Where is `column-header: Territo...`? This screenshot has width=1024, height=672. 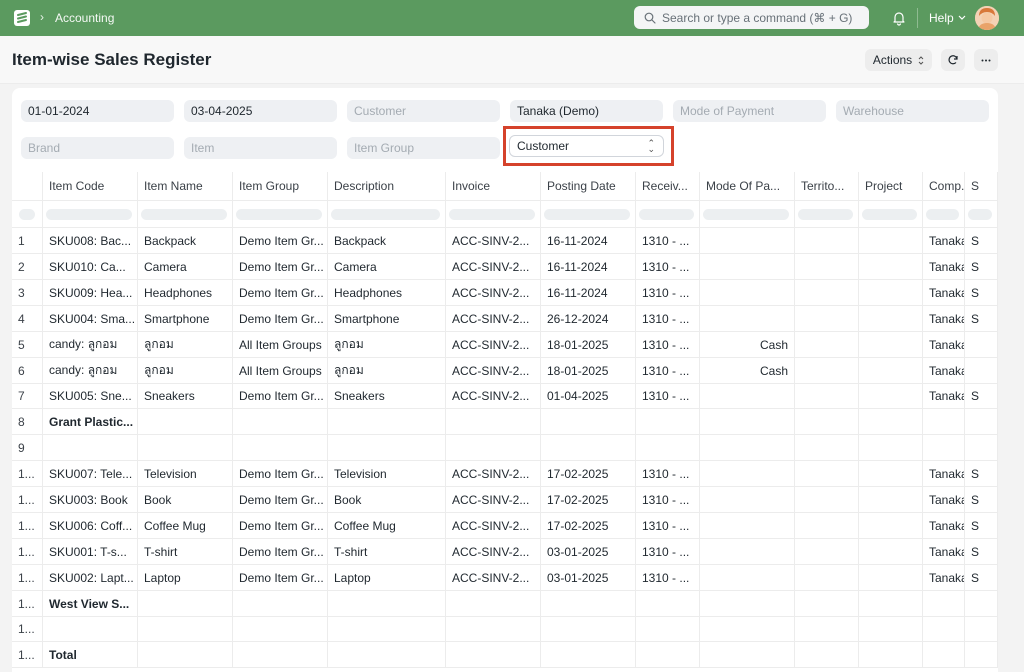
column-header: Territo... is located at coordinates (827, 186).